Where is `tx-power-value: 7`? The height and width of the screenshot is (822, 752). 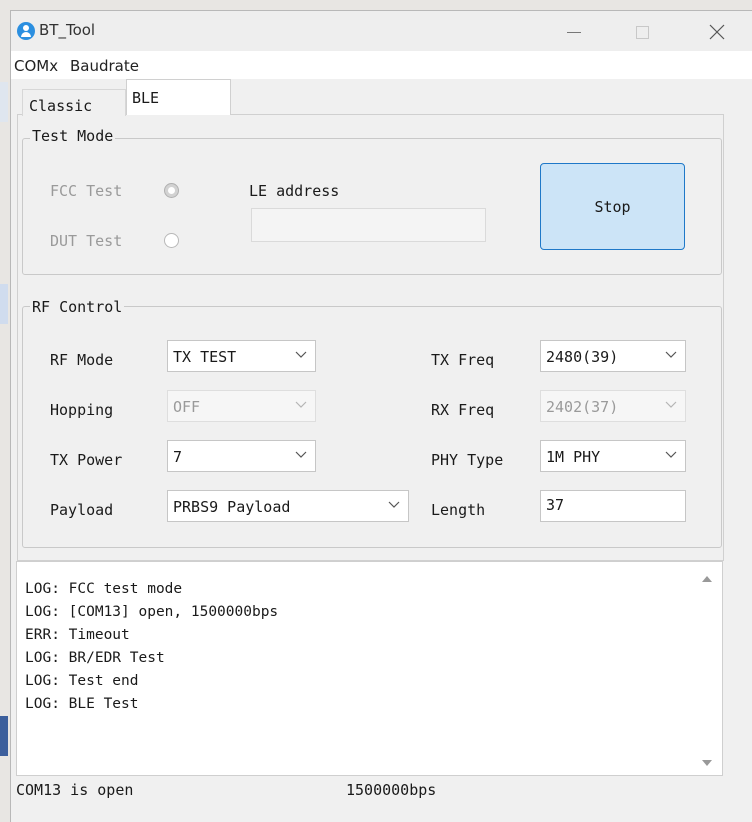 tx-power-value: 7 is located at coordinates (178, 457).